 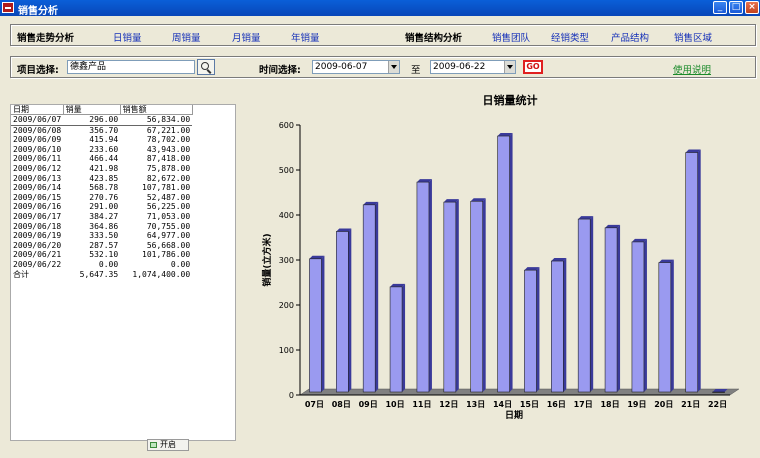 I want to click on column-header-amount: 销售额, so click(x=156, y=110).